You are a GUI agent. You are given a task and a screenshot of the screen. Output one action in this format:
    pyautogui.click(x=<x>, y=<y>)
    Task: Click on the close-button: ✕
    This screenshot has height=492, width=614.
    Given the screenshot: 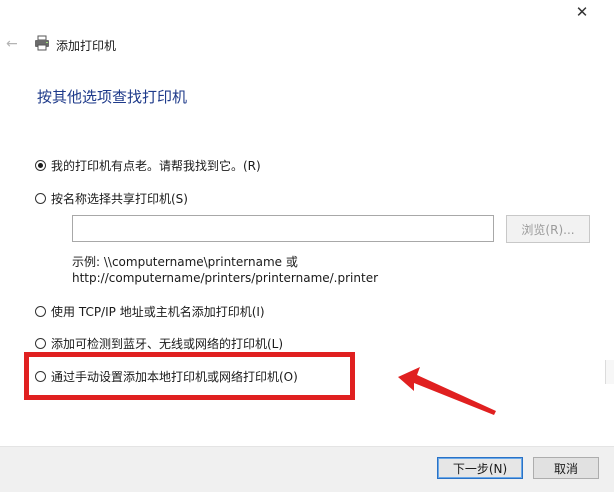 What is the action you would take?
    pyautogui.click(x=582, y=12)
    